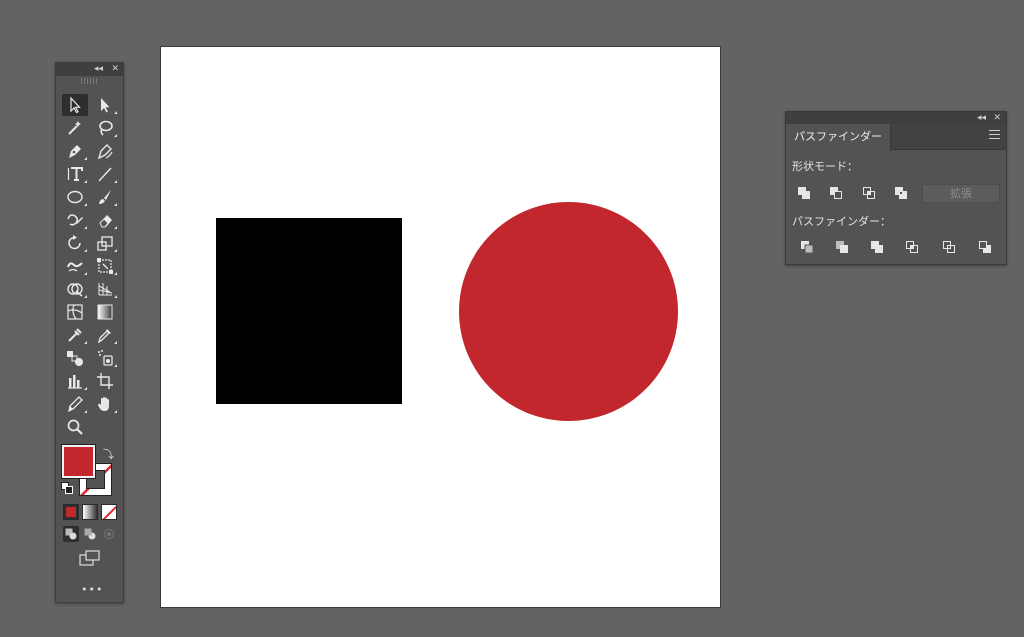 This screenshot has width=1024, height=637. What do you see at coordinates (90, 534) in the screenshot?
I see `draw-behind-icon` at bounding box center [90, 534].